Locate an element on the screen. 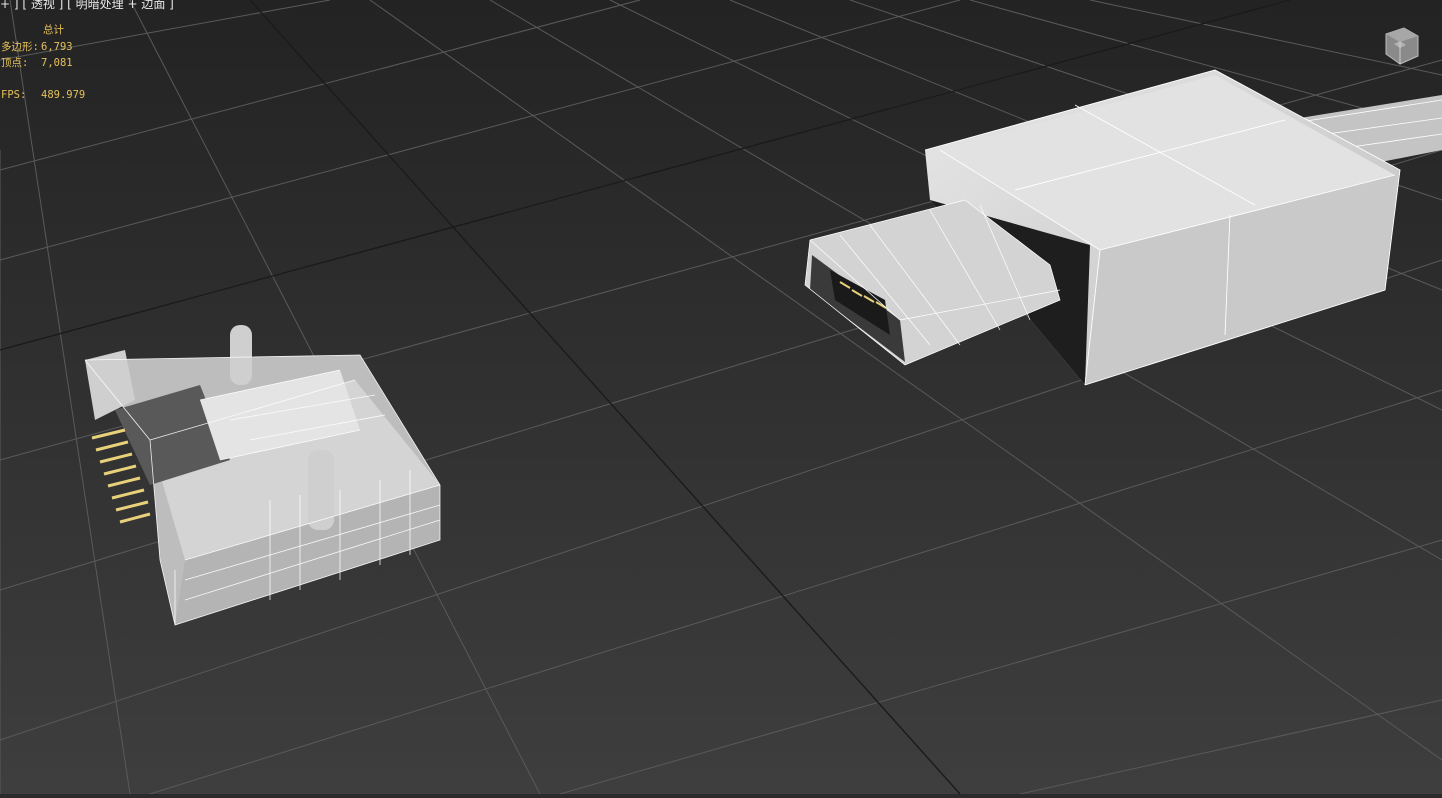 This screenshot has height=798, width=1442. stats-verts-value: 7,081 is located at coordinates (57, 63).